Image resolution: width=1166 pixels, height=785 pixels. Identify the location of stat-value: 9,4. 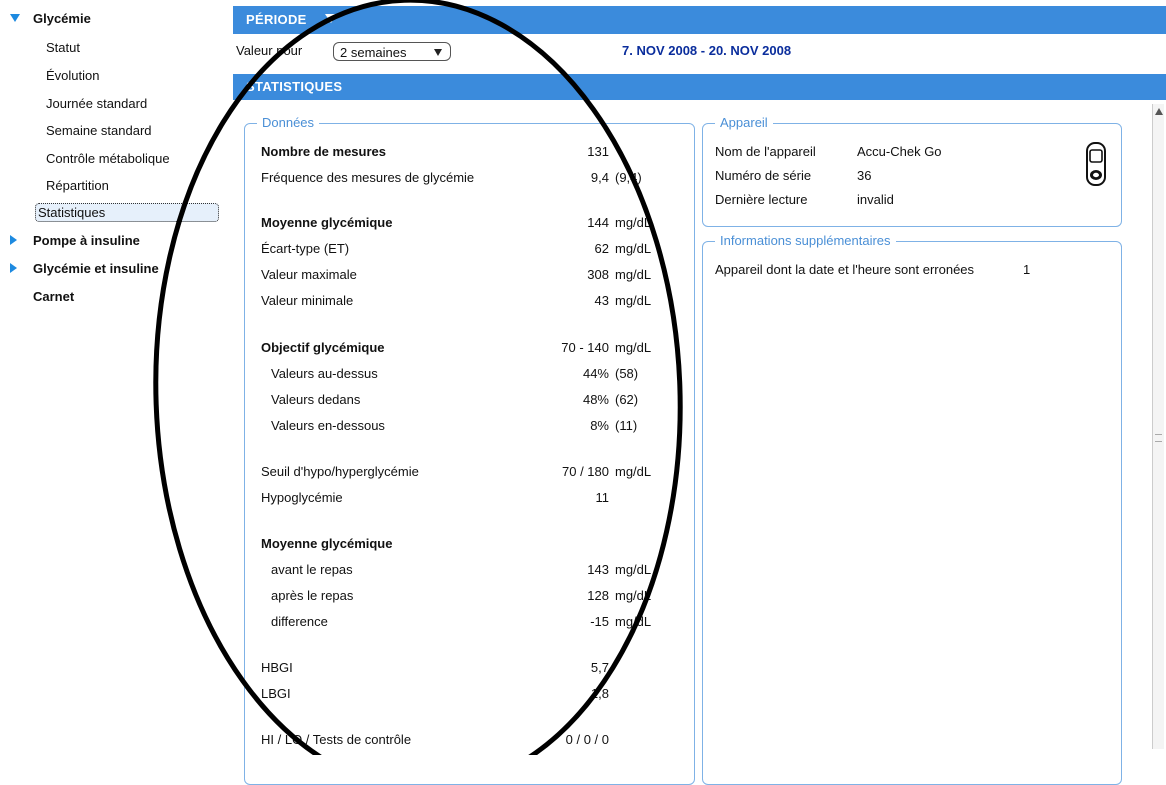
(599, 177).